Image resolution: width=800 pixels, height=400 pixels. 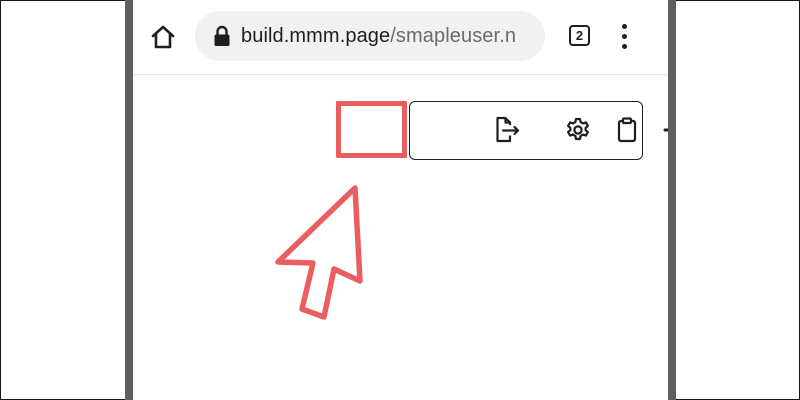 What do you see at coordinates (625, 37) in the screenshot?
I see `more-vert-icon` at bounding box center [625, 37].